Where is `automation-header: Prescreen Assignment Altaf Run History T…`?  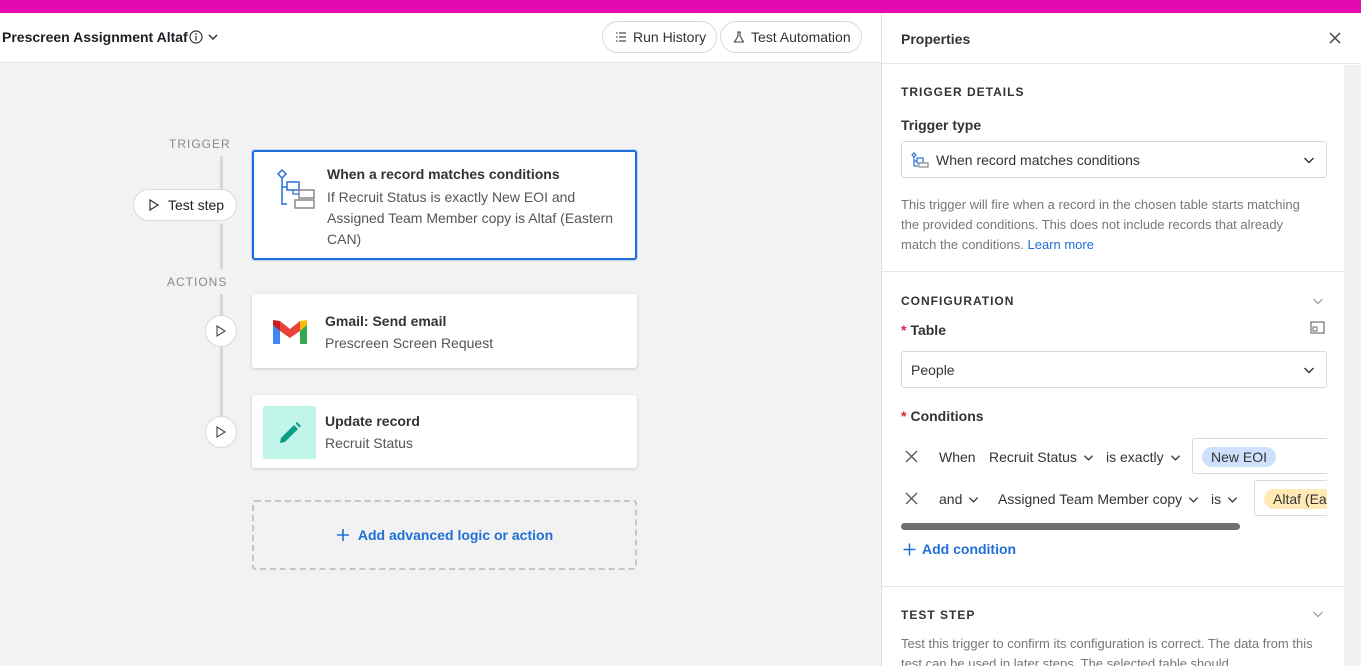 automation-header: Prescreen Assignment Altaf Run History T… is located at coordinates (440, 38).